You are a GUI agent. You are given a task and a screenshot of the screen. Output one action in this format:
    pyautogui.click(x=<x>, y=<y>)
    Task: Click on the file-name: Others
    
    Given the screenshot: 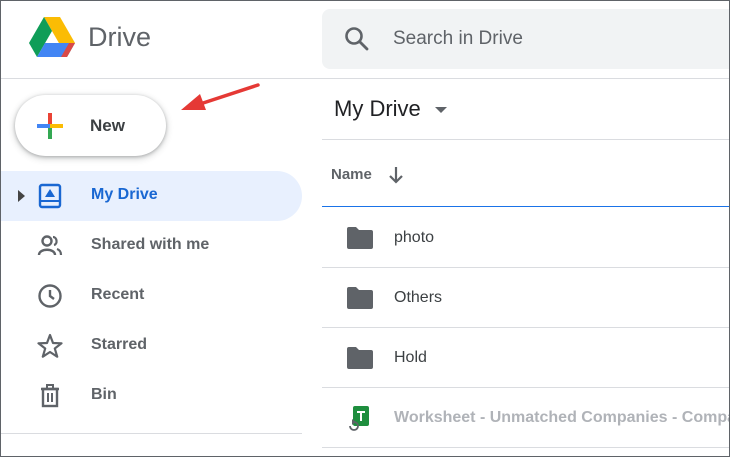 What is the action you would take?
    pyautogui.click(x=418, y=297)
    